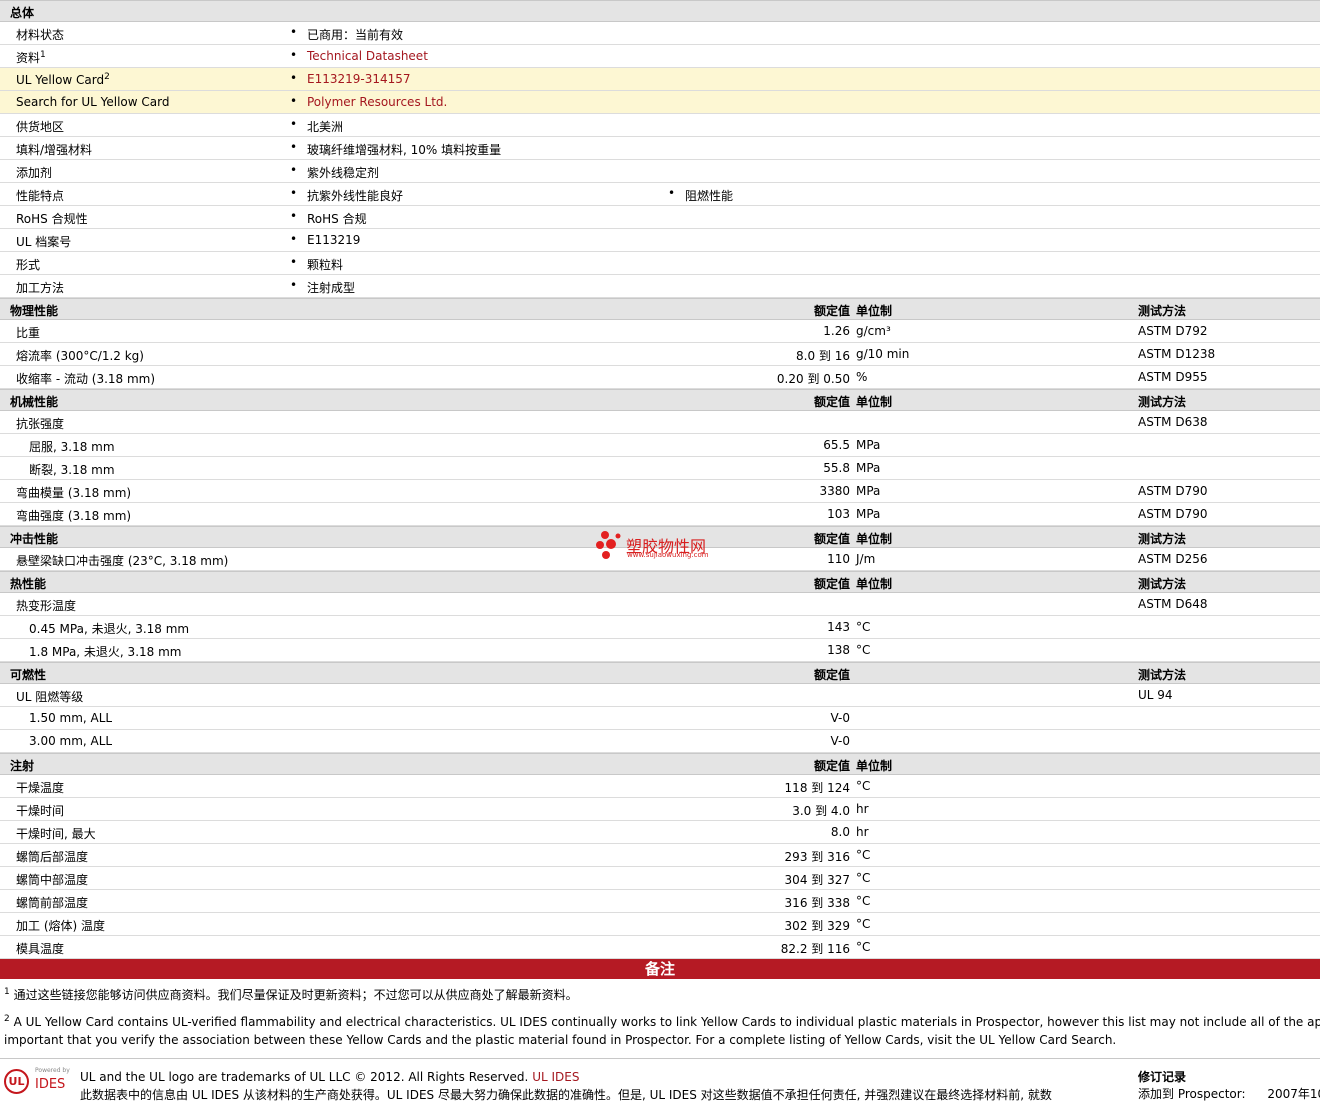 This screenshot has width=1320, height=1103. I want to click on property-value: 8.0, so click(840, 832).